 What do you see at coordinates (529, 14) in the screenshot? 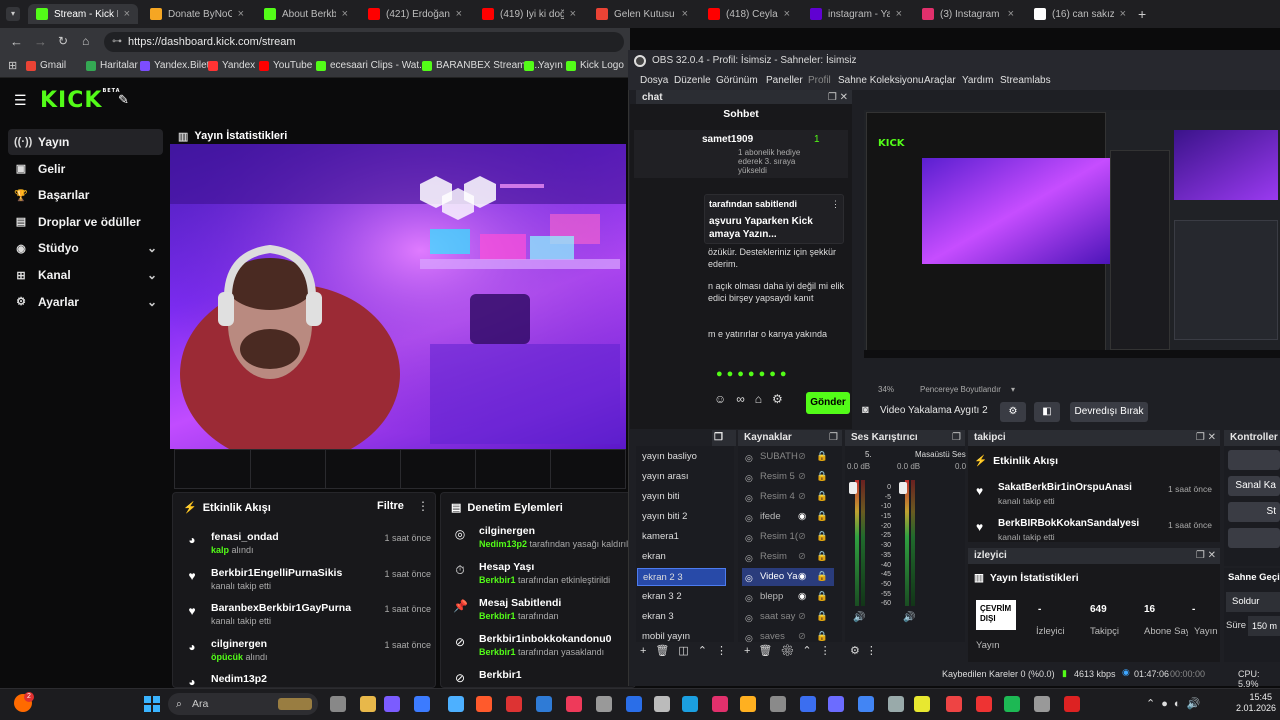
I see `browser-tab: (419) İyi ki doğdu ×` at bounding box center [529, 14].